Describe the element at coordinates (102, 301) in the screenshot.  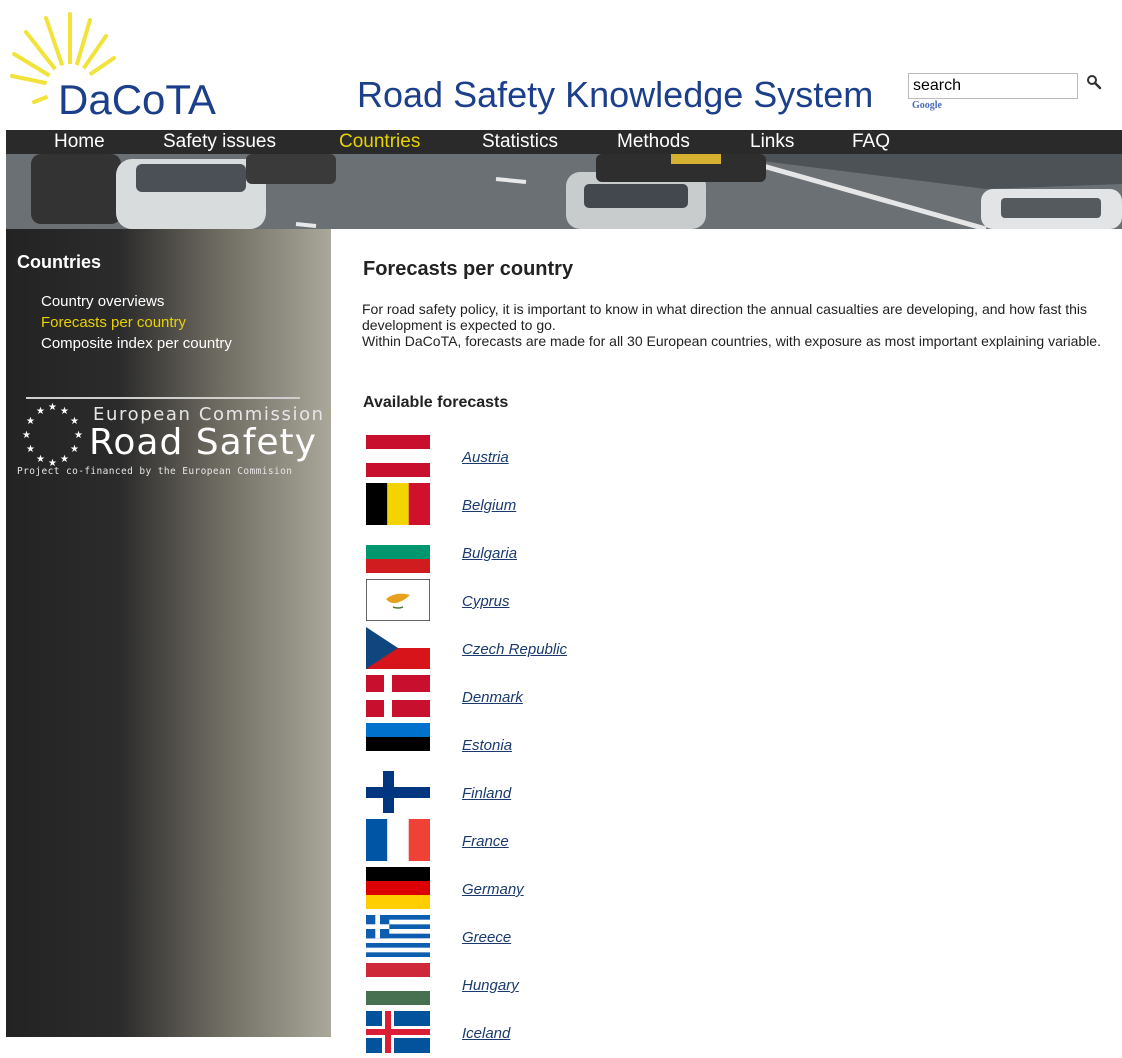
I see `sidebar-link-country-overviews: Country overviews` at that location.